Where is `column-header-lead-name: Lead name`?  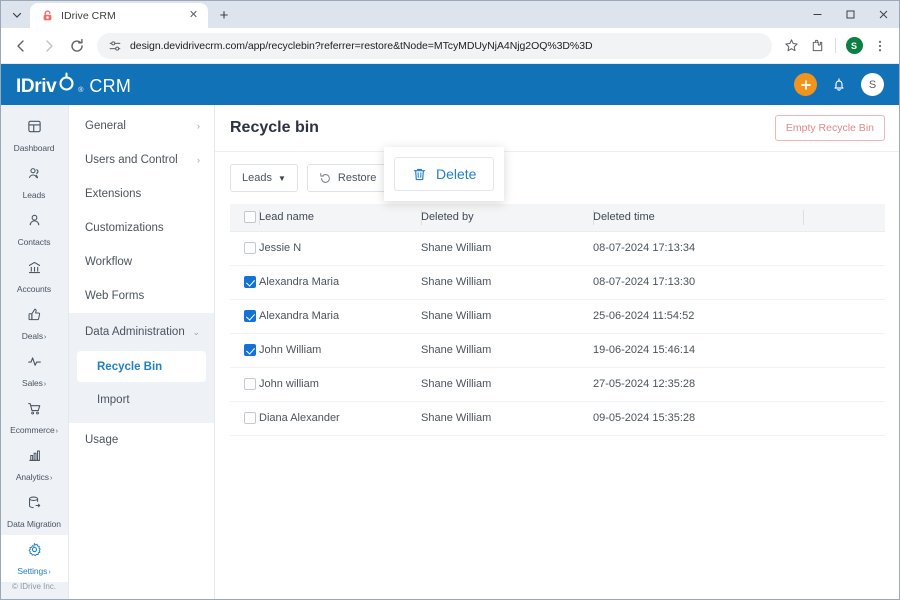
column-header-lead-name: Lead name is located at coordinates (340, 218).